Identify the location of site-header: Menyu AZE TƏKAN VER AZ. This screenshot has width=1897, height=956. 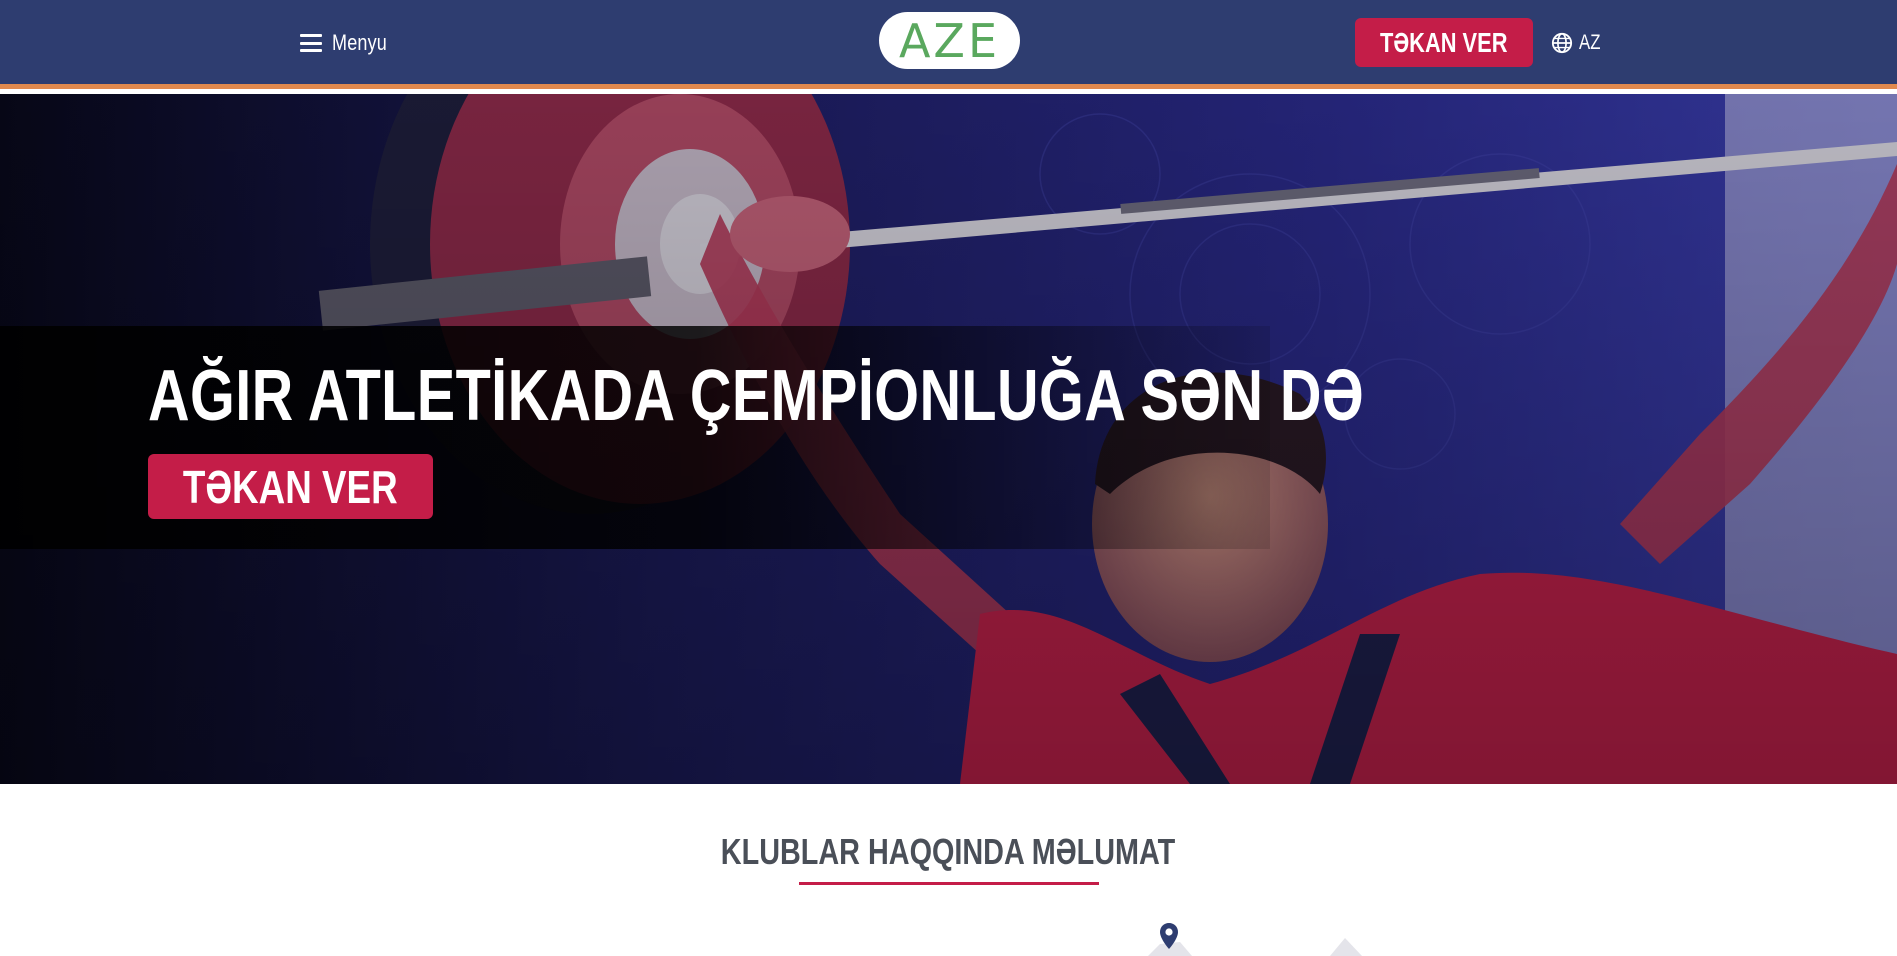
(948, 44).